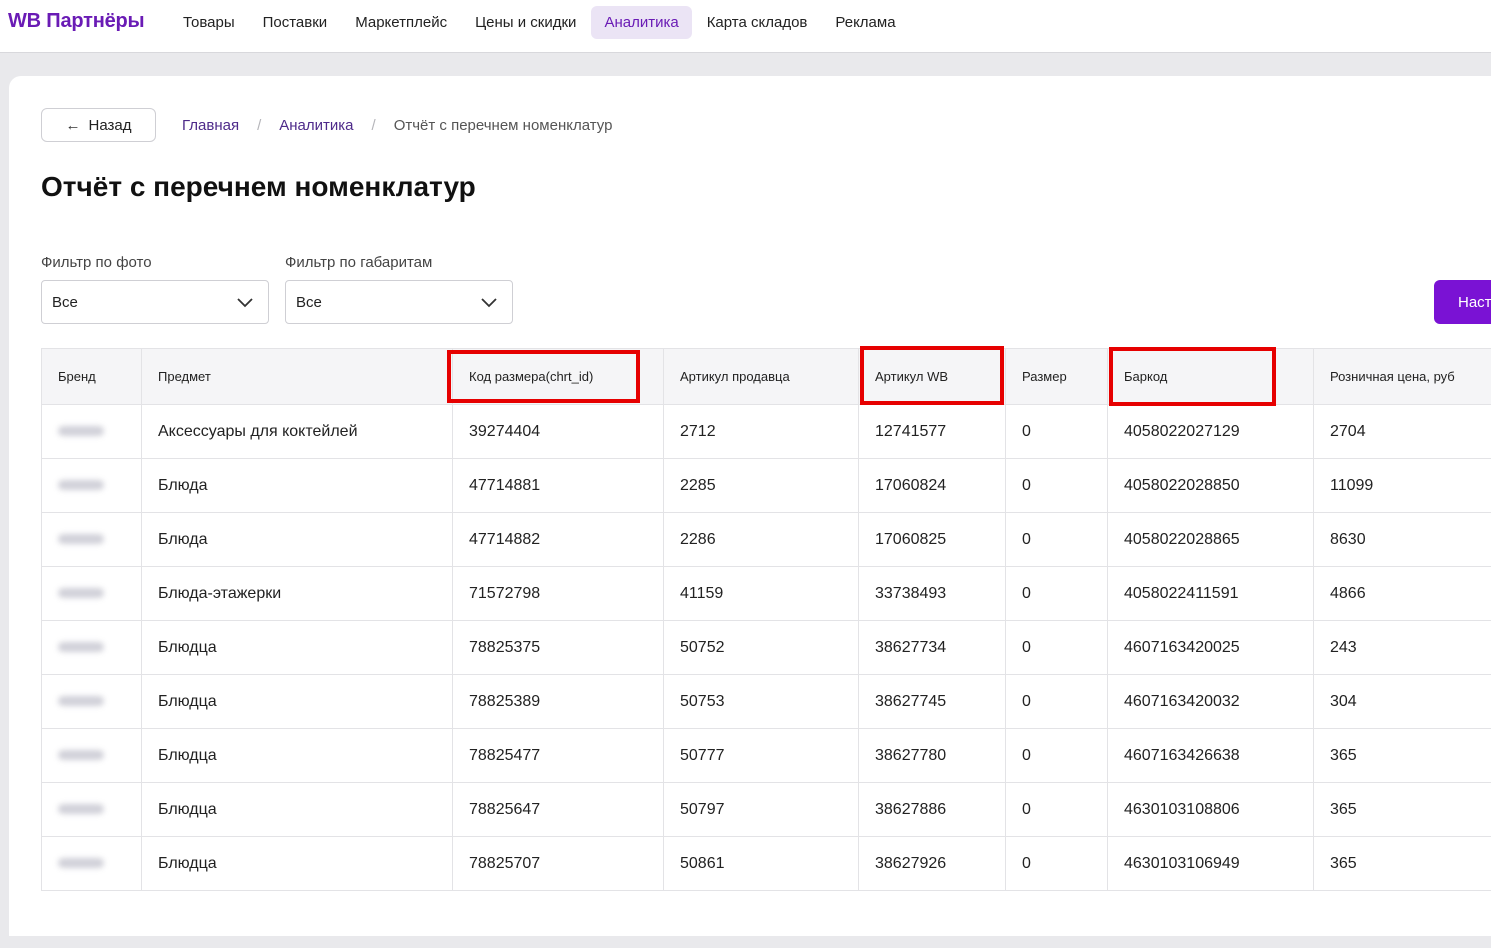 The image size is (1491, 948). Describe the element at coordinates (1211, 864) in the screenshot. I see `cell-barcode: 4630103106949` at that location.